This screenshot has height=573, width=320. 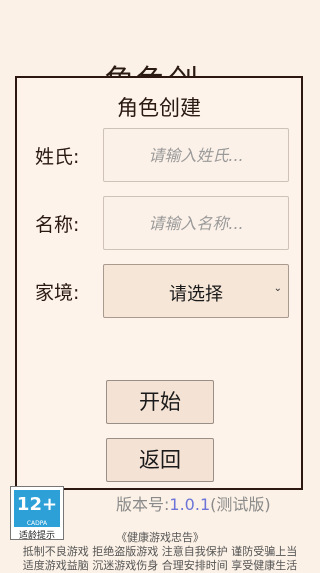 I want to click on start-button: 开始, so click(x=160, y=402).